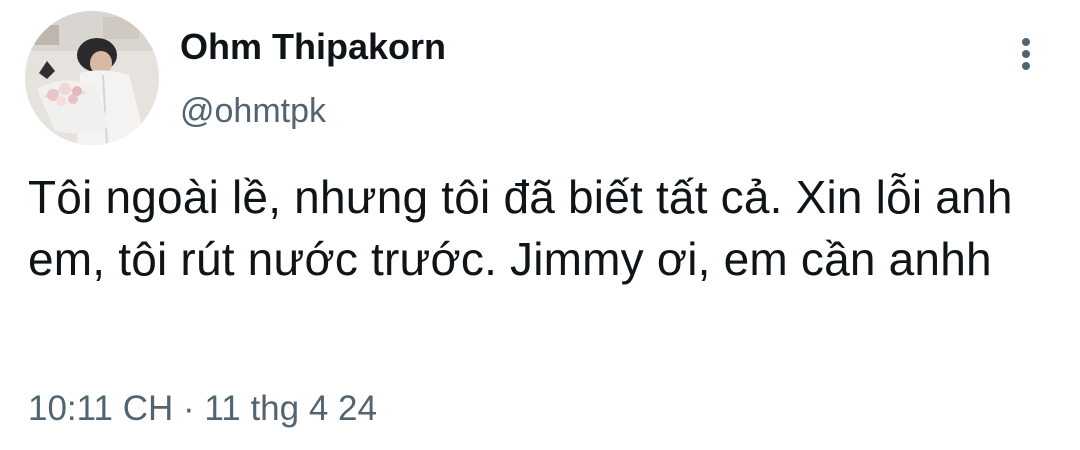  Describe the element at coordinates (253, 111) in the screenshot. I see `author-handle: @ohmtpk` at that location.